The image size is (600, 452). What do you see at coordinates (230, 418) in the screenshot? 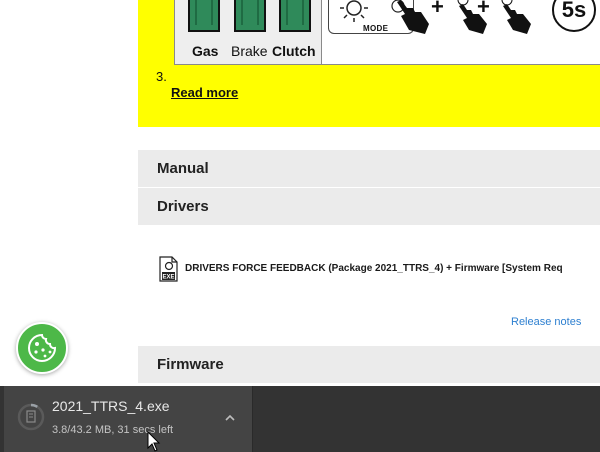
I see `chevron-up-icon` at bounding box center [230, 418].